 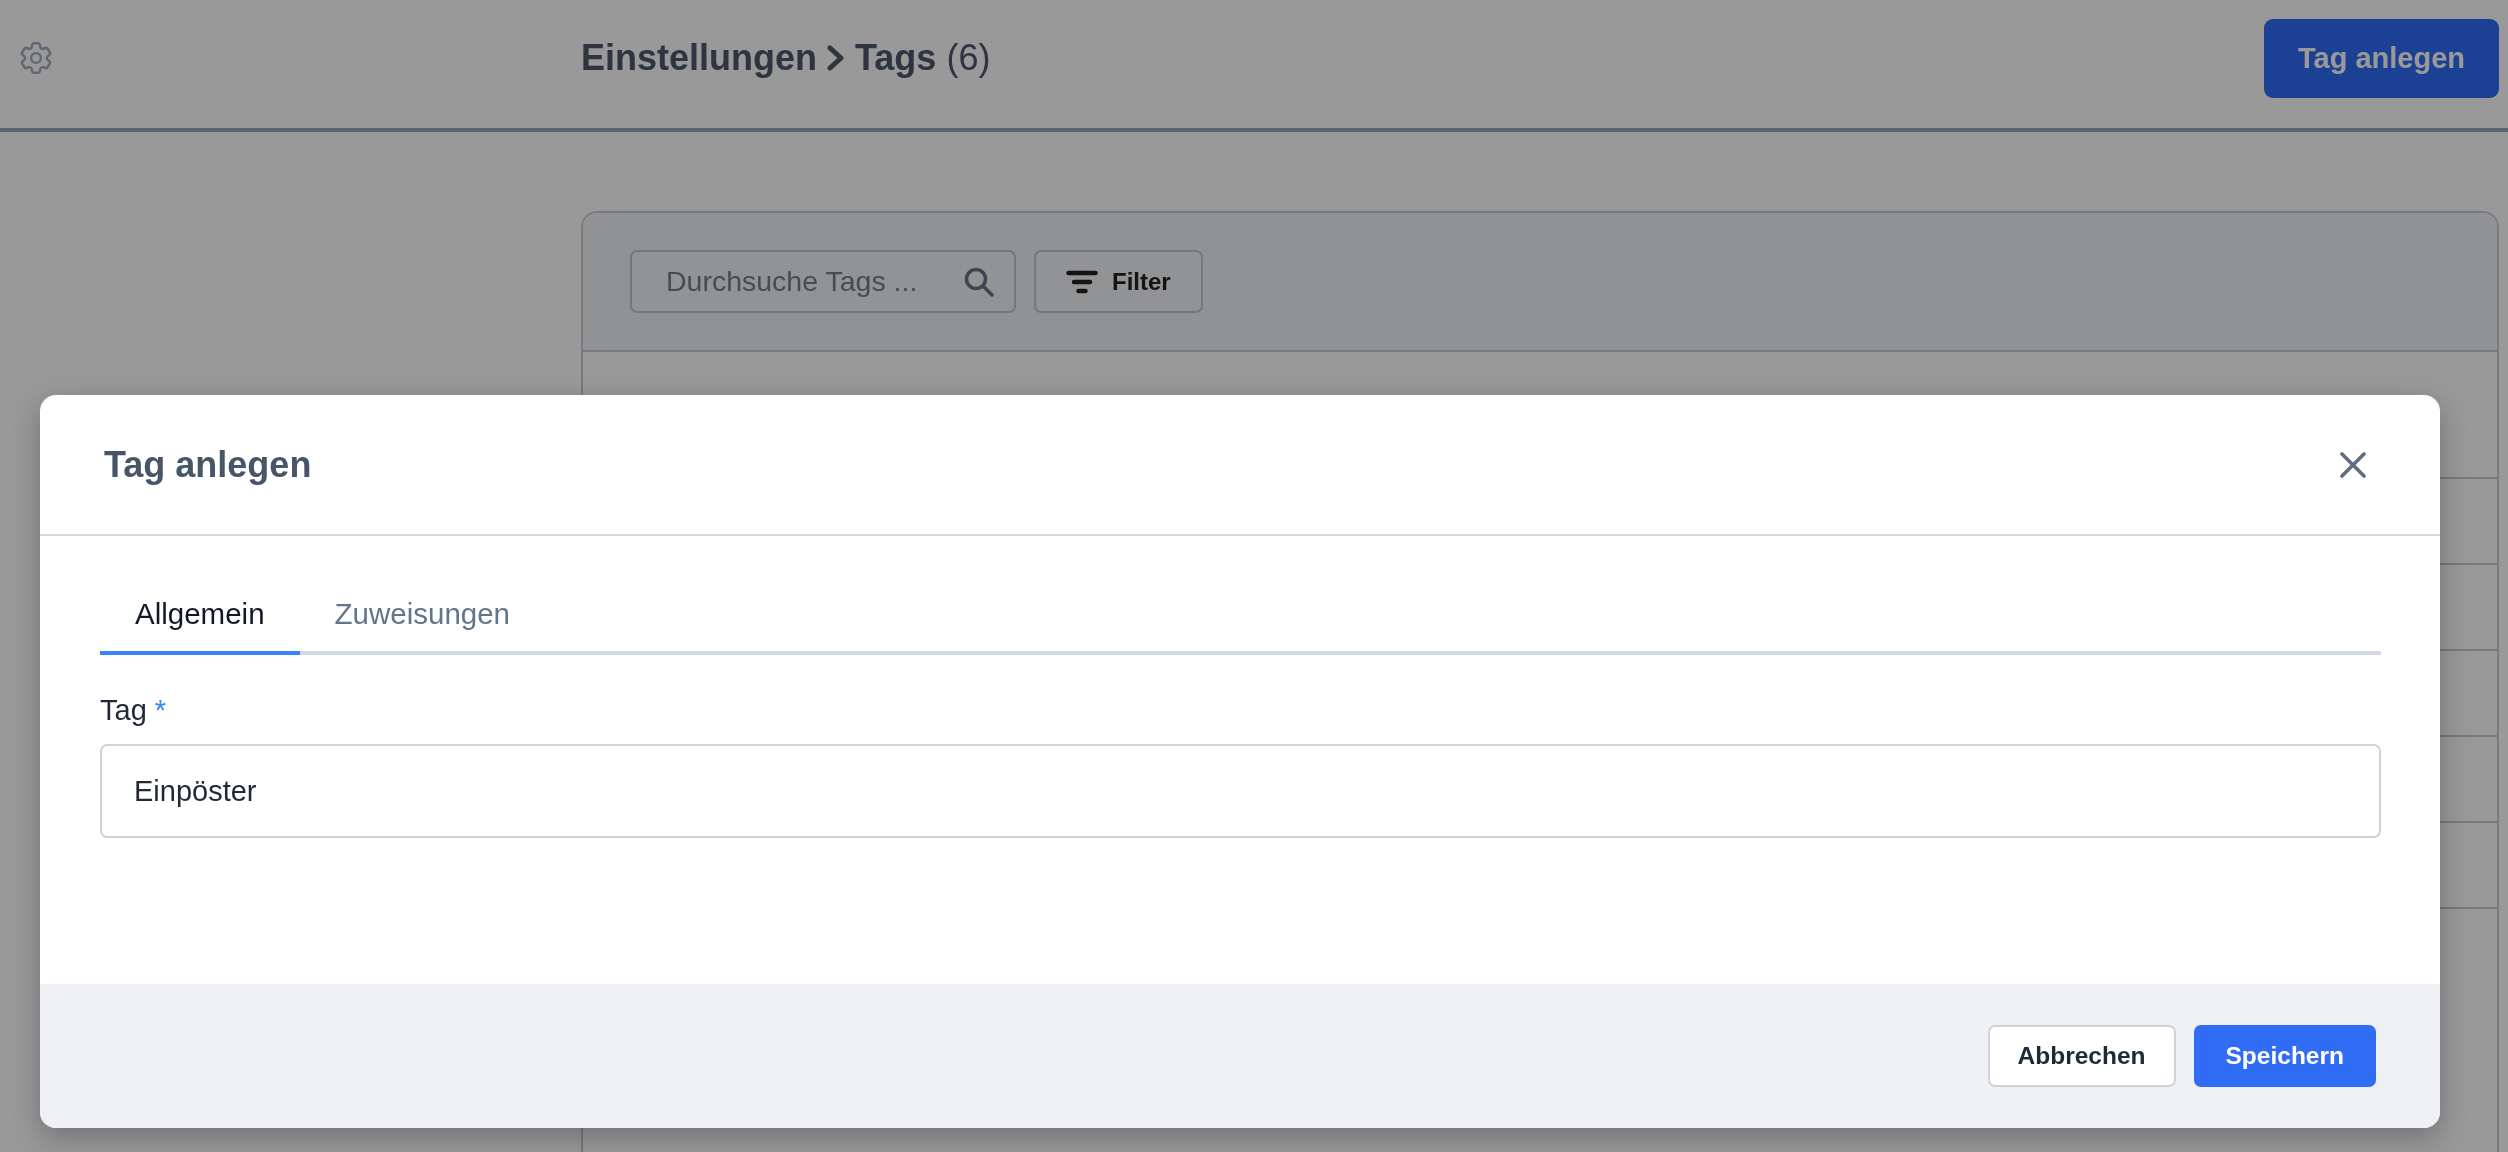 What do you see at coordinates (836, 58) in the screenshot?
I see `chevron-right-icon` at bounding box center [836, 58].